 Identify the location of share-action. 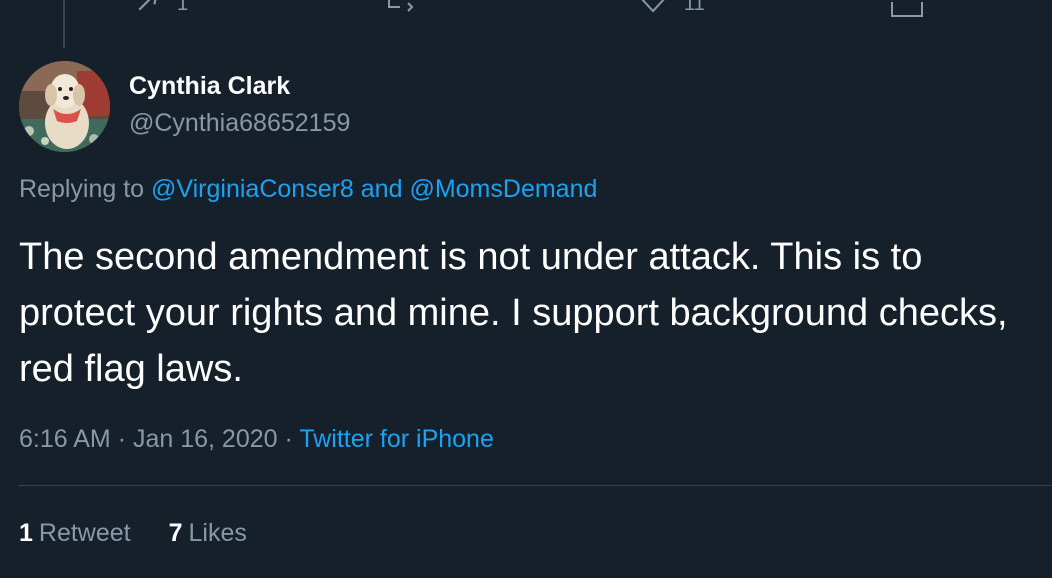
(907, 9).